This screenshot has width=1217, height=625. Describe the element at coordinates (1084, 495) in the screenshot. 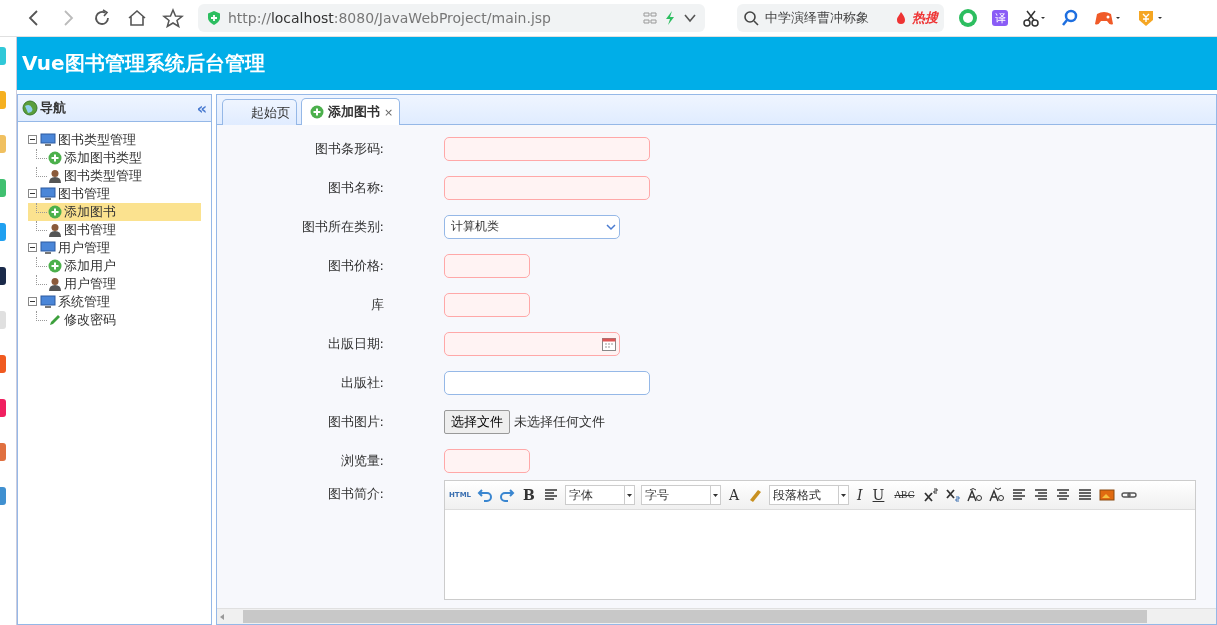

I see `justify-icon` at that location.